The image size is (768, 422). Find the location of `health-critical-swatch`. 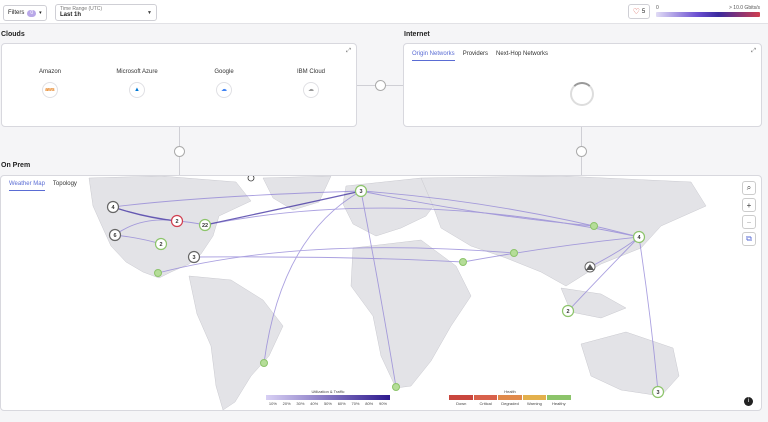

health-critical-swatch is located at coordinates (485, 397).